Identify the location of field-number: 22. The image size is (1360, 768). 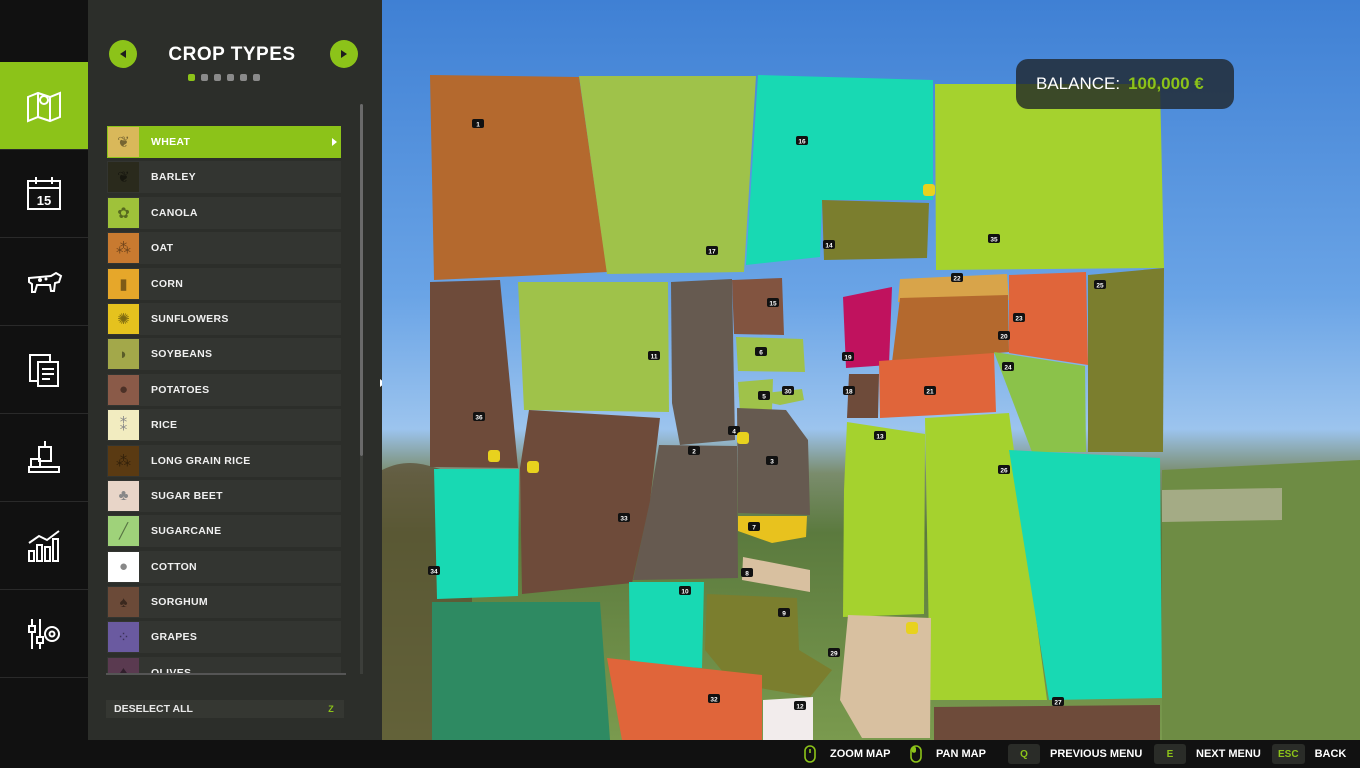
(957, 279).